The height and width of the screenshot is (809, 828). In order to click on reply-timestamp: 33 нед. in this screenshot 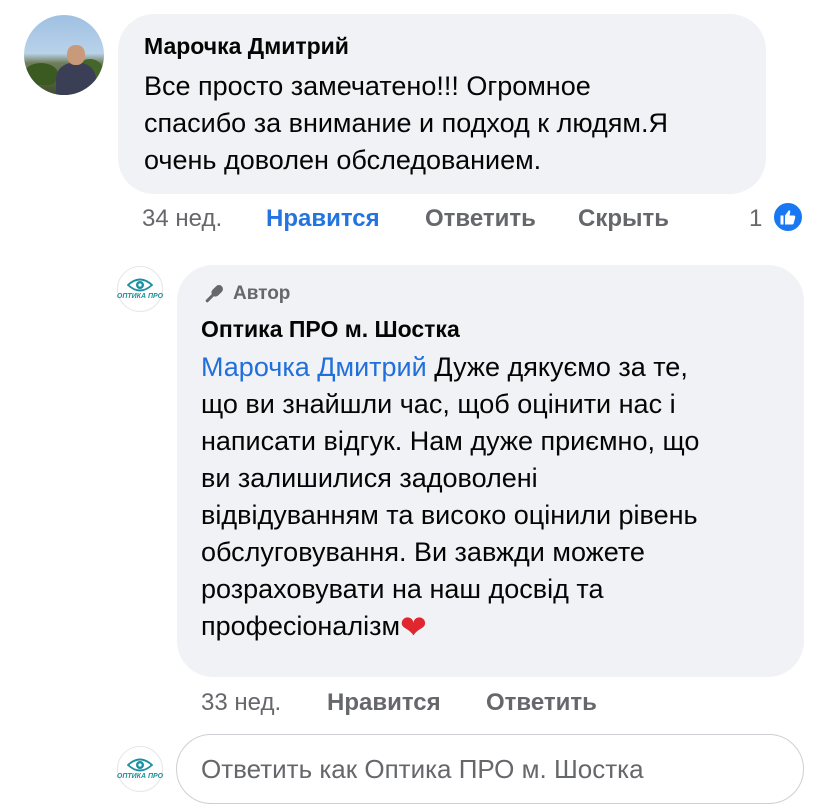, I will do `click(241, 703)`.